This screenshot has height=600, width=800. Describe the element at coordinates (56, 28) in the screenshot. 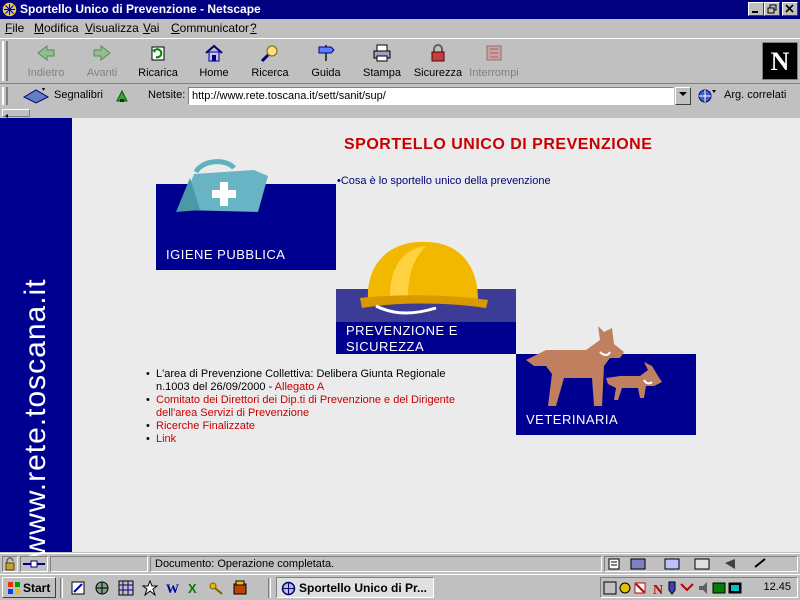

I see `menu-modifica: Modifica` at that location.